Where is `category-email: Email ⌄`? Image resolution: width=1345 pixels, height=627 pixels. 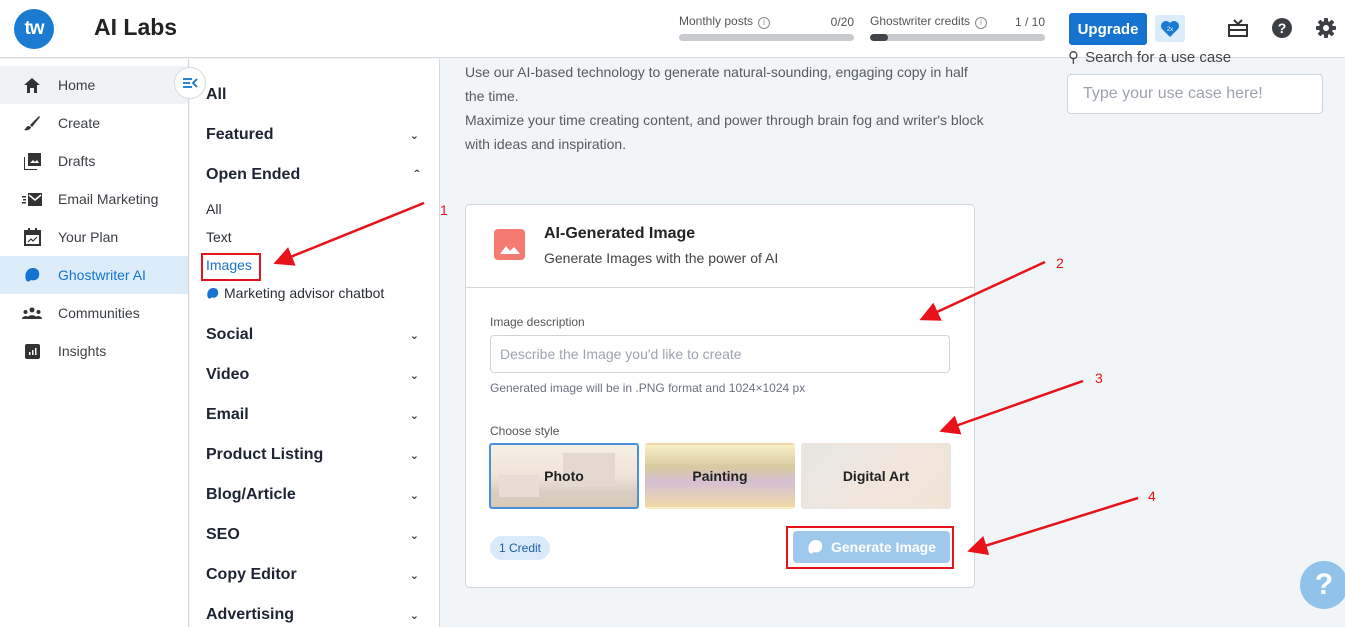 category-email: Email ⌄ is located at coordinates (314, 415).